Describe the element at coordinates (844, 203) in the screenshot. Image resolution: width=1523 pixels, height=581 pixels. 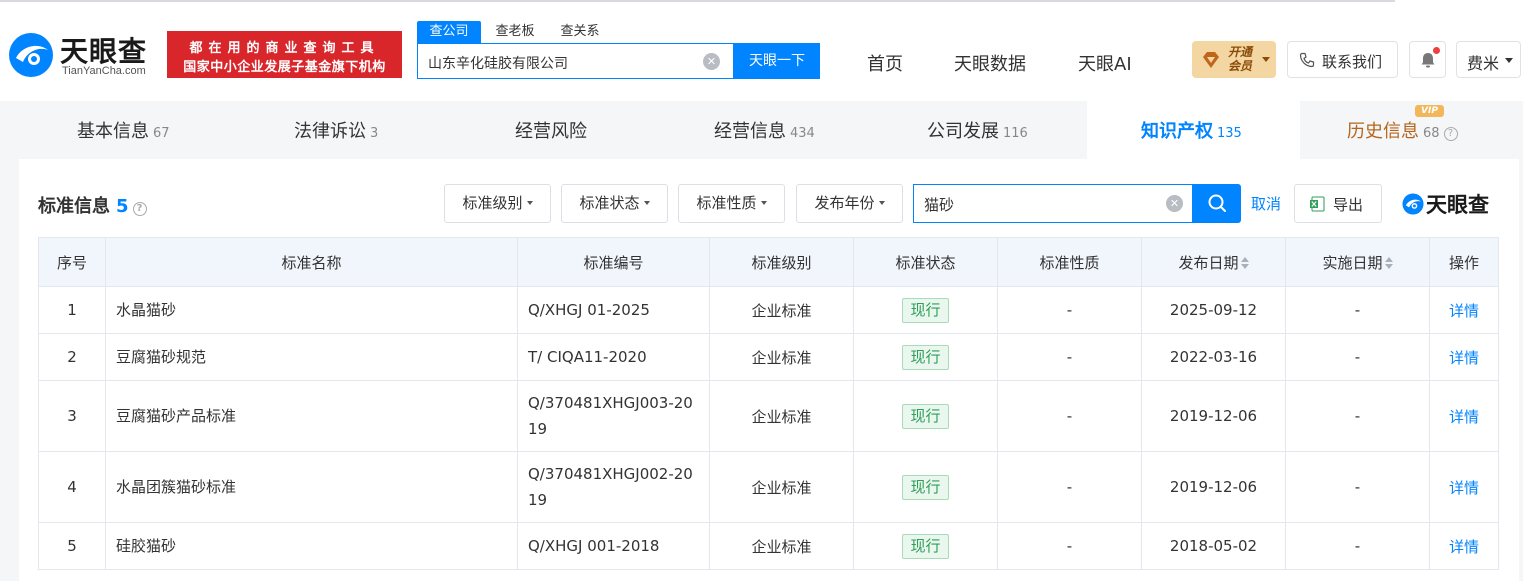
I see `filter-label: 发布年份` at that location.